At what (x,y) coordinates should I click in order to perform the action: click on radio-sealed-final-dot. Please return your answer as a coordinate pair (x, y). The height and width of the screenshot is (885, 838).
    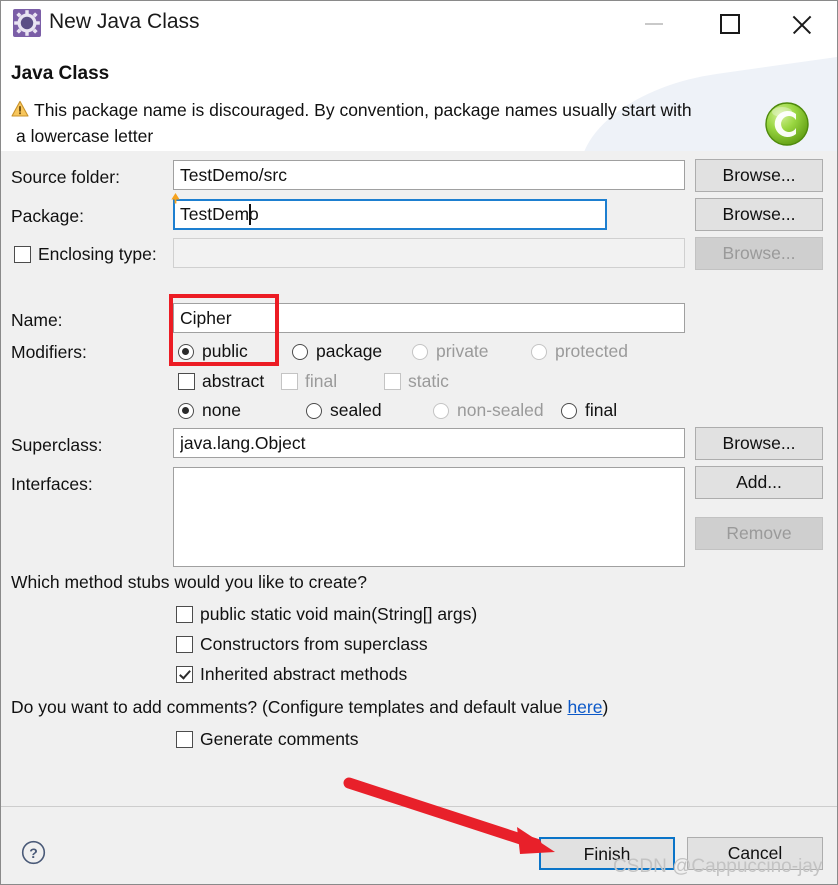
    Looking at the image, I should click on (569, 411).